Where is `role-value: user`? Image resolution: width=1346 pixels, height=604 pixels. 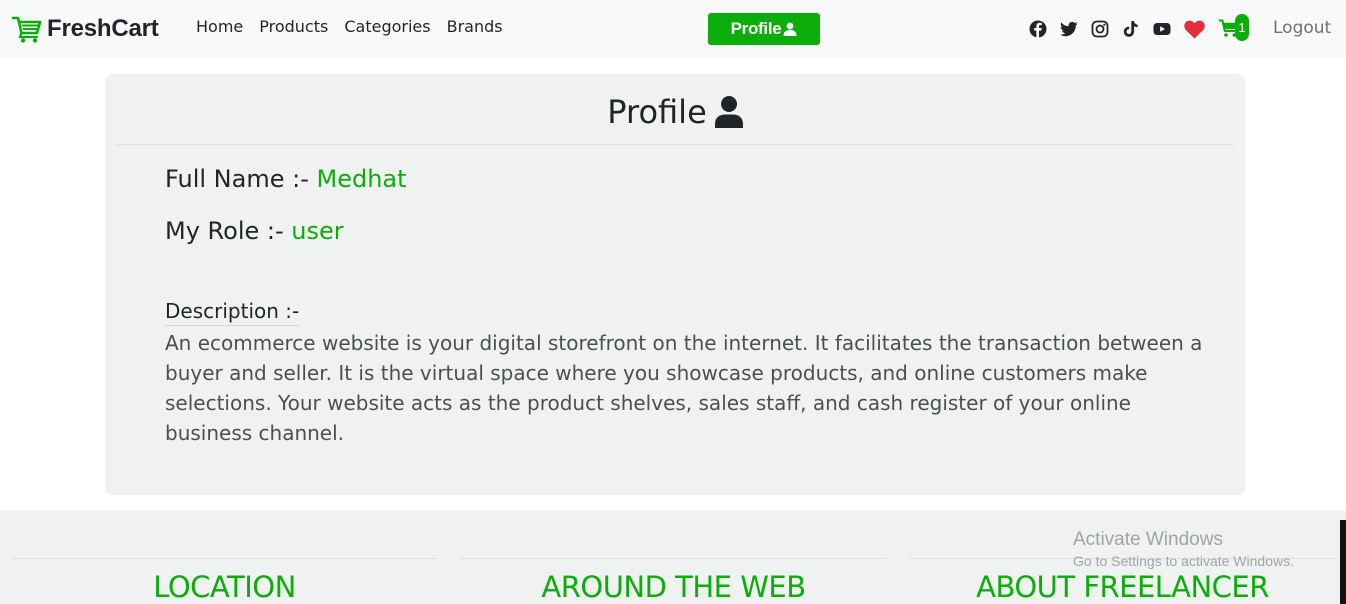
role-value: user is located at coordinates (317, 231).